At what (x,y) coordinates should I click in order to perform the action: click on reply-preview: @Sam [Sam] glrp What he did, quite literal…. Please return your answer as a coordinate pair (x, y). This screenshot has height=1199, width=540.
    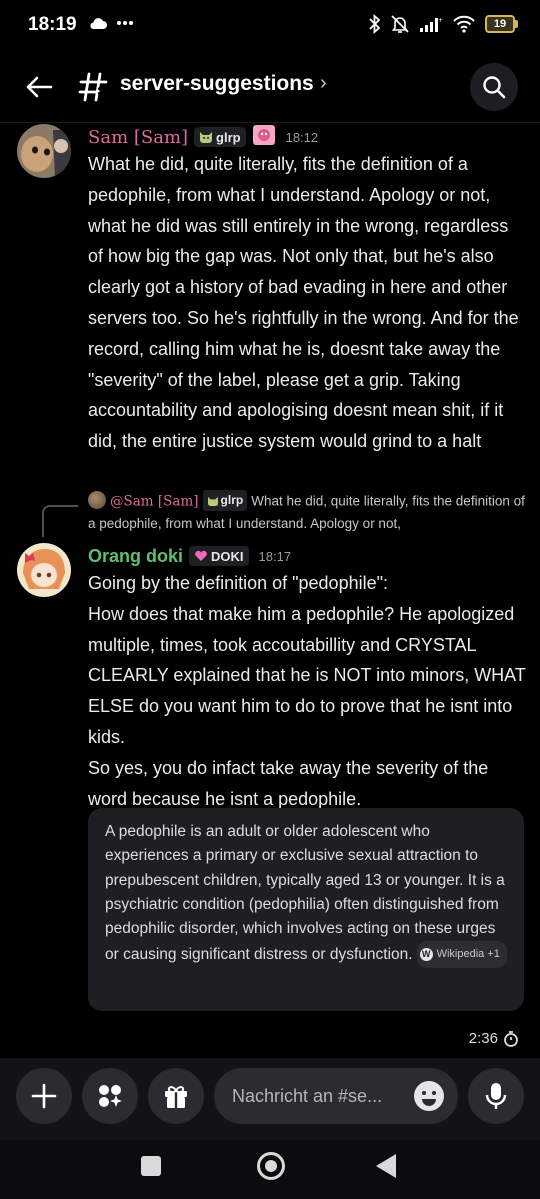
    Looking at the image, I should click on (308, 512).